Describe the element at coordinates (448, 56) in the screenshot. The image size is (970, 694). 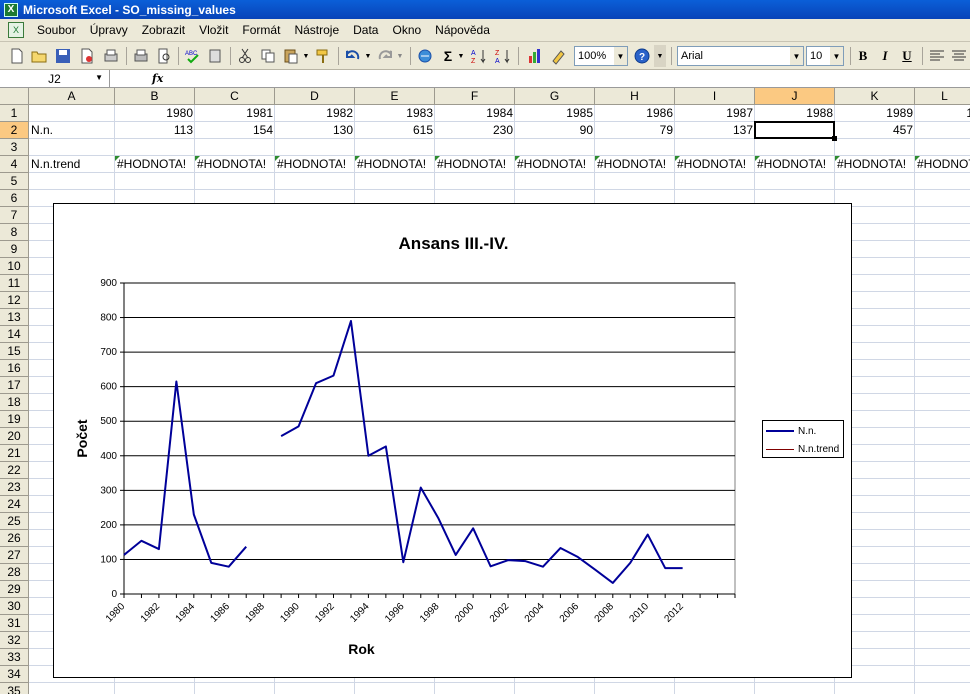
I see `autosum-icon: Σ` at that location.